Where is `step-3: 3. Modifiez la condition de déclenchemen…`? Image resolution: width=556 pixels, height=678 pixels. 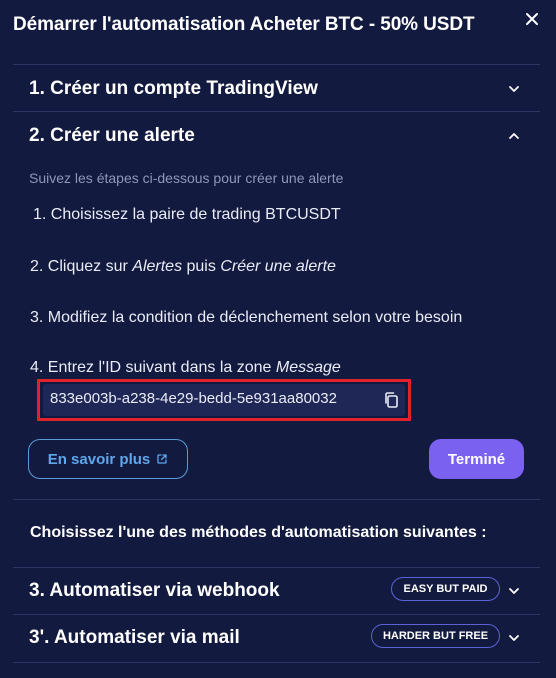 step-3: 3. Modifiez la condition de déclenchemen… is located at coordinates (246, 317).